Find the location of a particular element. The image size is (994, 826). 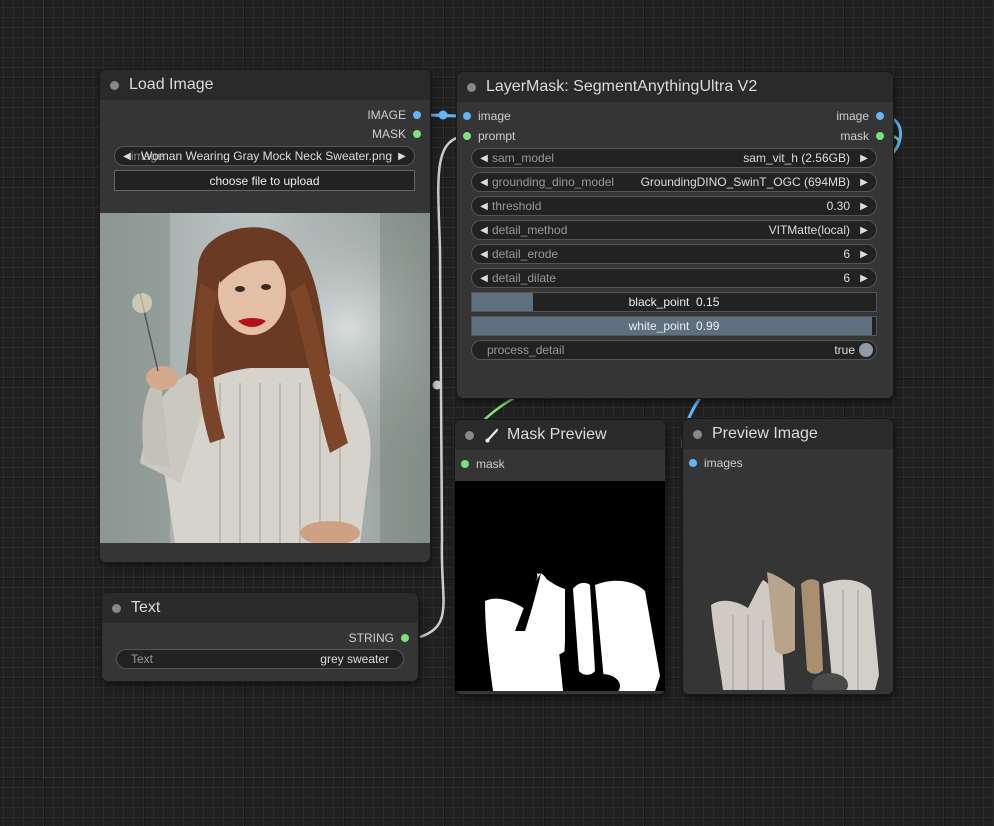

threshold-number: ◀ threshold 0.30 ▶ is located at coordinates (674, 206).